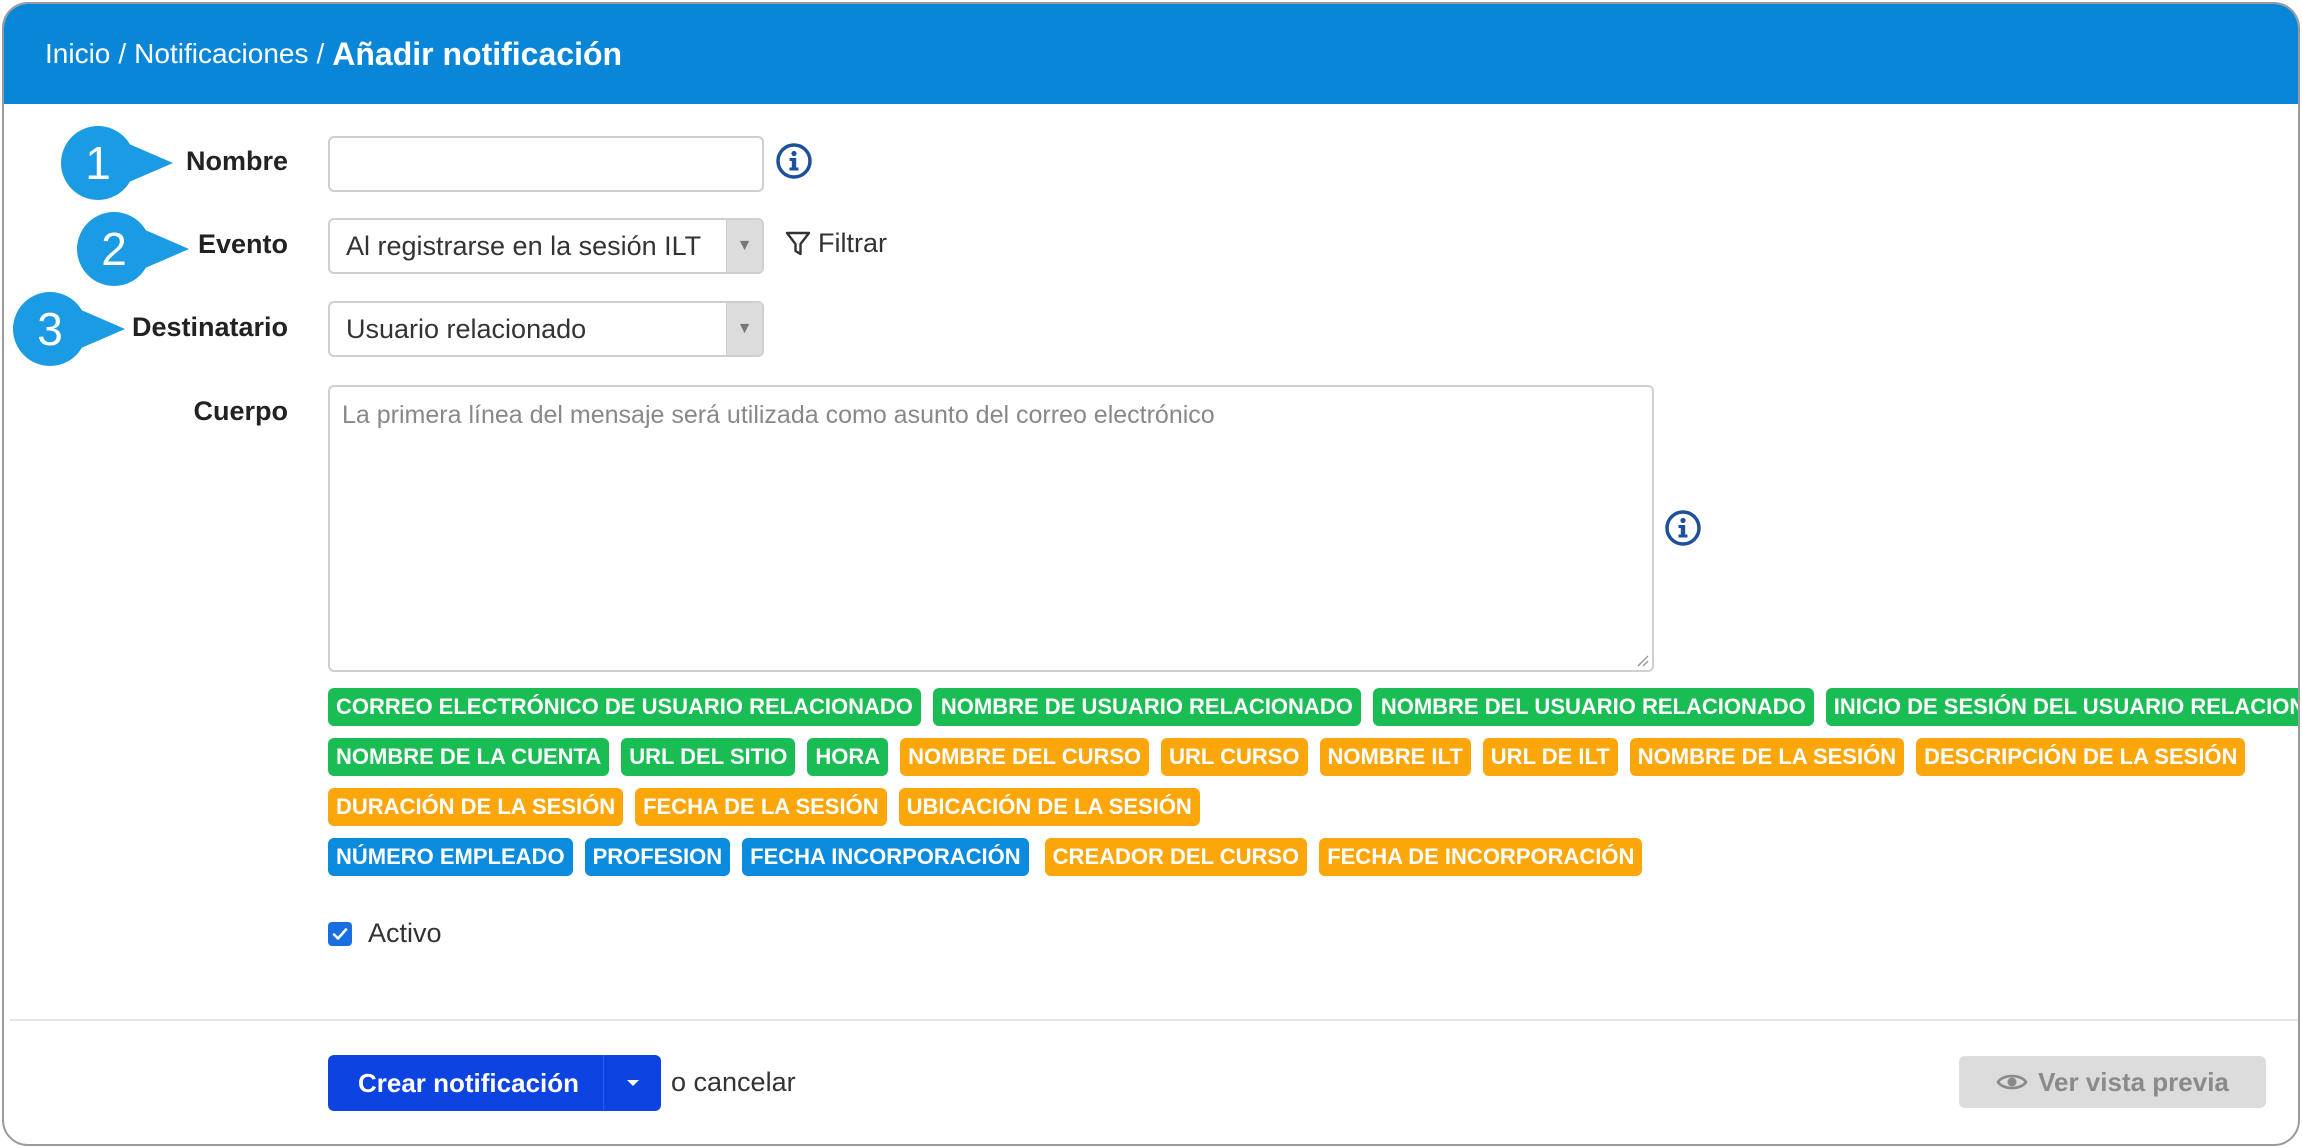 Image resolution: width=2302 pixels, height=1148 pixels. I want to click on body-label: Cuerpo, so click(241, 411).